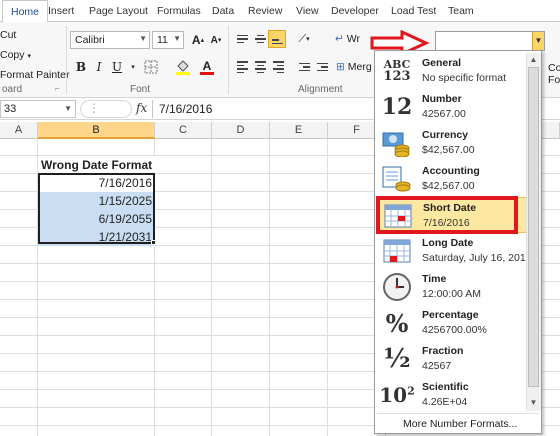  Describe the element at coordinates (446, 223) in the screenshot. I see `format-example: 7/16/2016` at that location.